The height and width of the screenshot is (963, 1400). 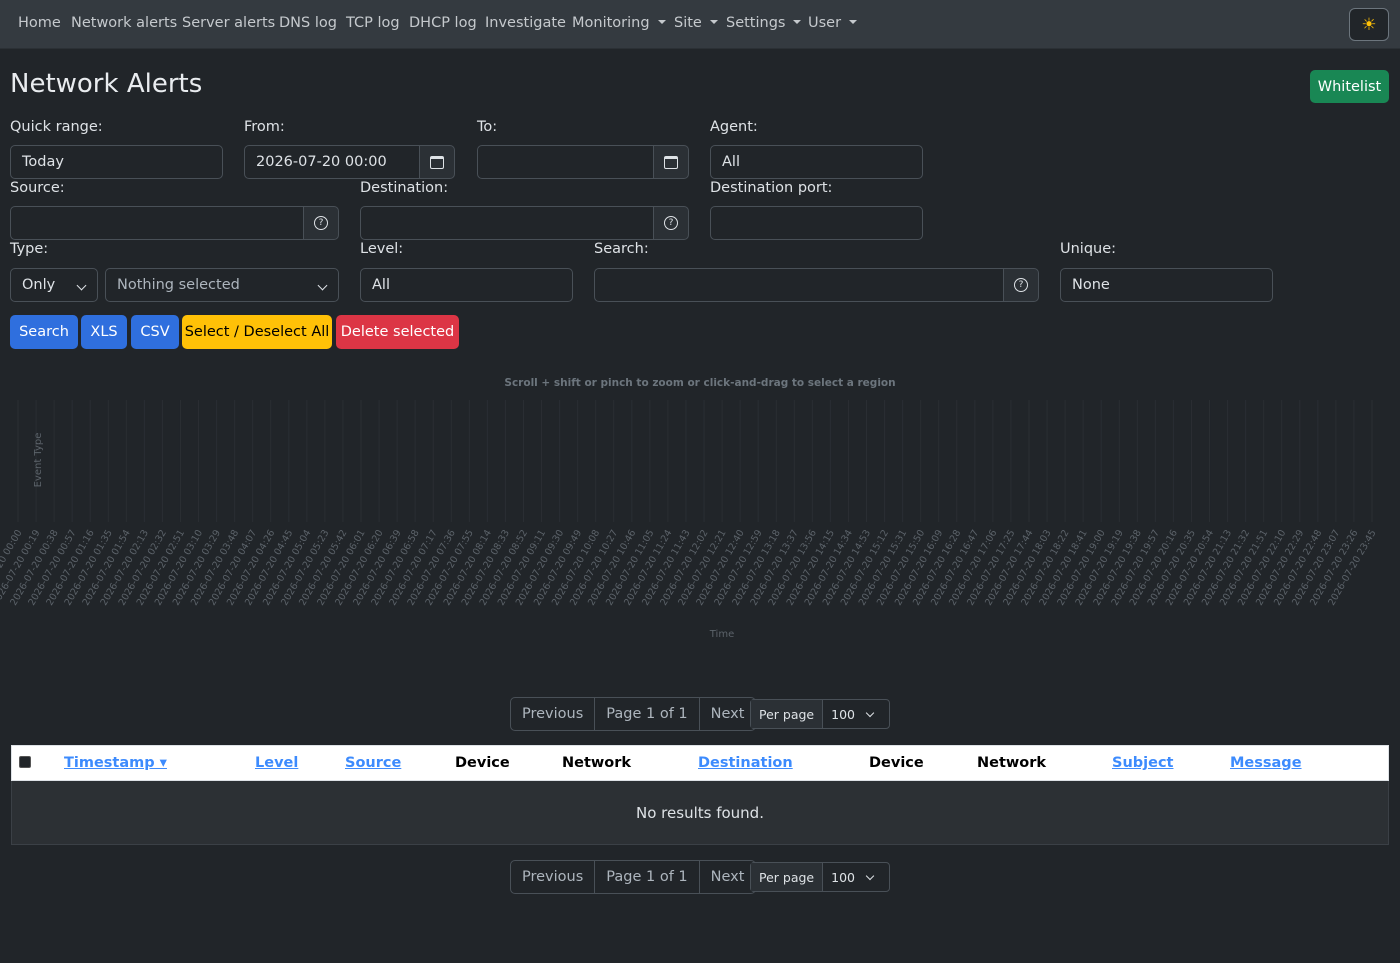 I want to click on column-level: Level, so click(x=276, y=763).